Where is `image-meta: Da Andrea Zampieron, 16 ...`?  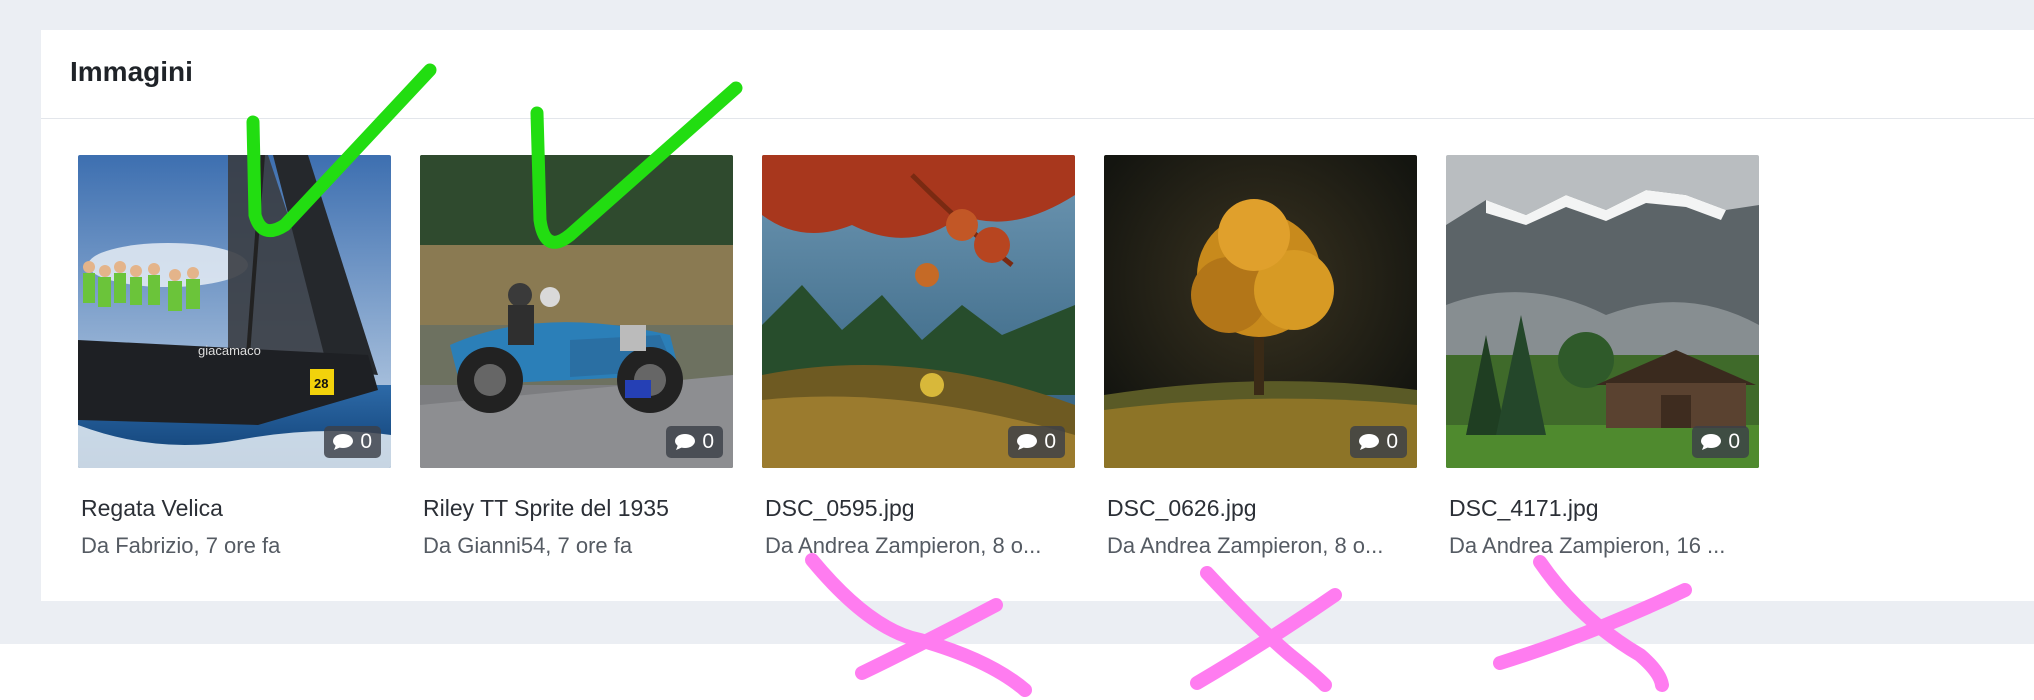 image-meta: Da Andrea Zampieron, 16 ... is located at coordinates (1587, 545).